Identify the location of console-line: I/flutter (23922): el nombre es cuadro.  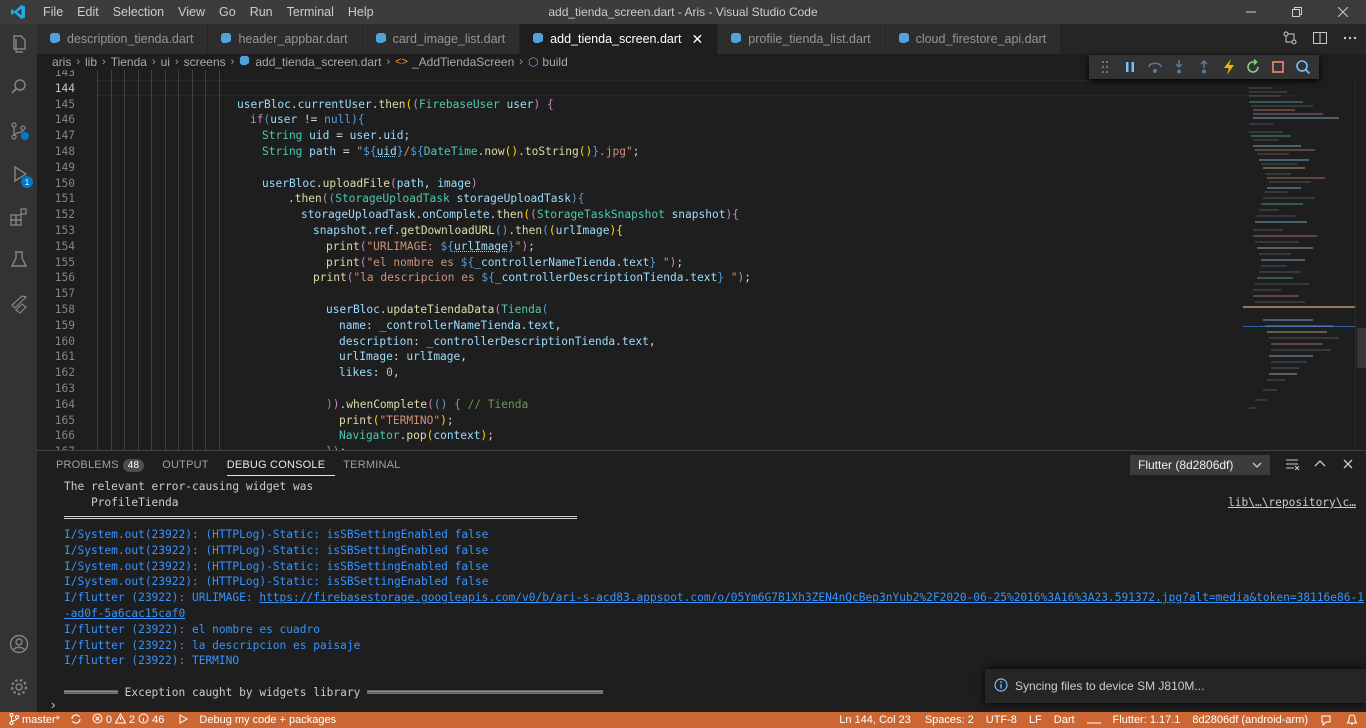
(192, 629).